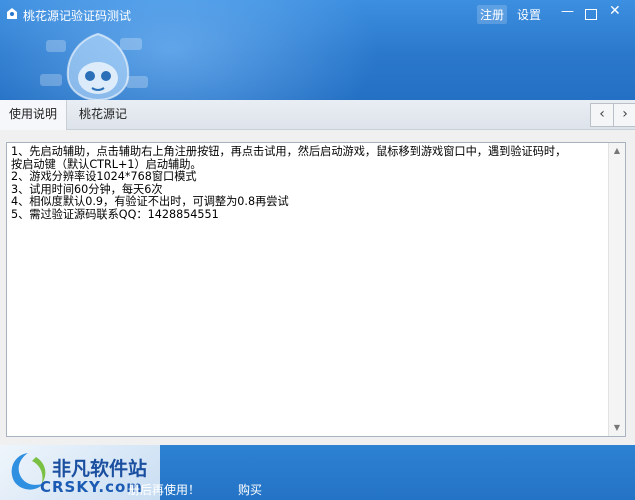 The image size is (635, 500). What do you see at coordinates (100, 469) in the screenshot?
I see `logo-text: 非凡软件站` at bounding box center [100, 469].